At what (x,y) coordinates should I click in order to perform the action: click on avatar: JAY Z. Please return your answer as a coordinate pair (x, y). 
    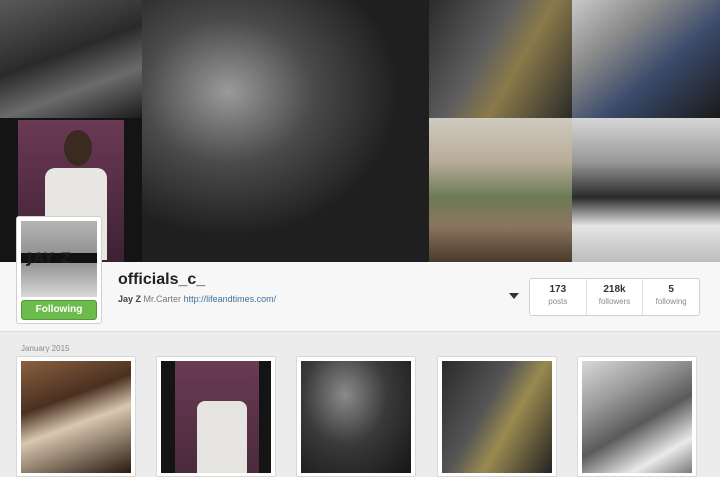
    Looking at the image, I should click on (59, 259).